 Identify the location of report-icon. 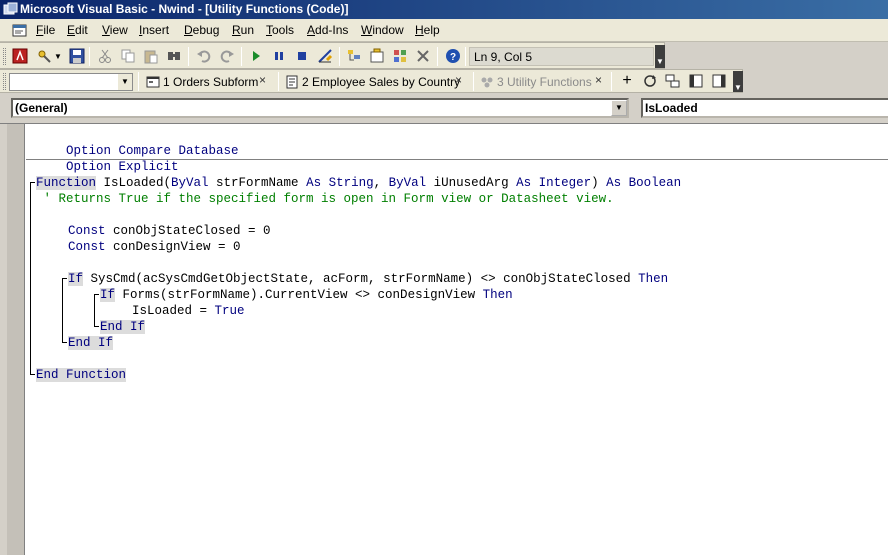
(292, 82).